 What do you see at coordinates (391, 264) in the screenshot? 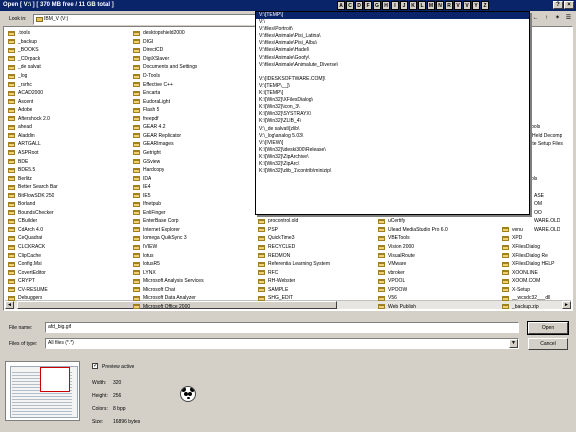
I see `folder-item: VMware` at bounding box center [391, 264].